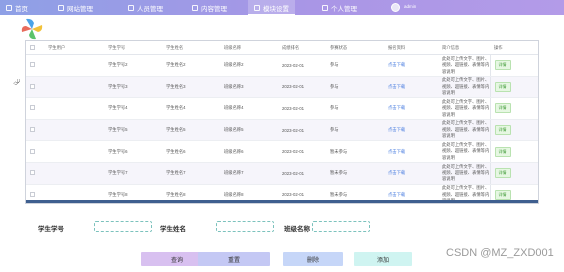 Image resolution: width=564 pixels, height=272 pixels. Describe the element at coordinates (133, 87) in the screenshot. I see `cell-student-no: 学生学号3` at that location.